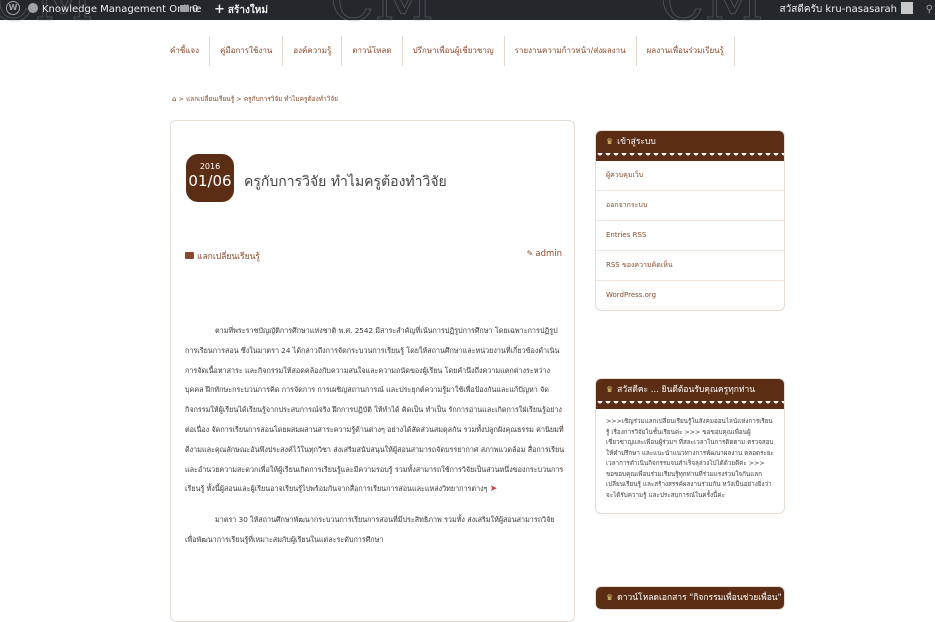 This screenshot has height=622, width=935. I want to click on menu-item-download: ดาวน์โหลด, so click(372, 51).